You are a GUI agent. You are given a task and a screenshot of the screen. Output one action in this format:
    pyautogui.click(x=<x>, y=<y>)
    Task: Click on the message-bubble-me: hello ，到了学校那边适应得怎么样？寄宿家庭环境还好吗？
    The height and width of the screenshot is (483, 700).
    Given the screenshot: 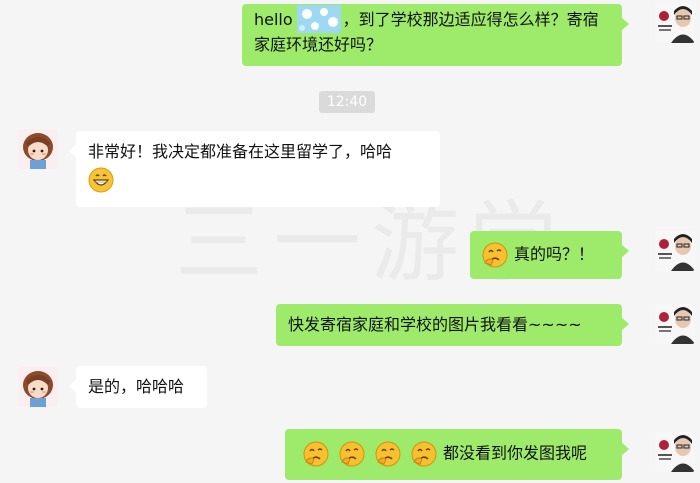 What is the action you would take?
    pyautogui.click(x=435, y=35)
    